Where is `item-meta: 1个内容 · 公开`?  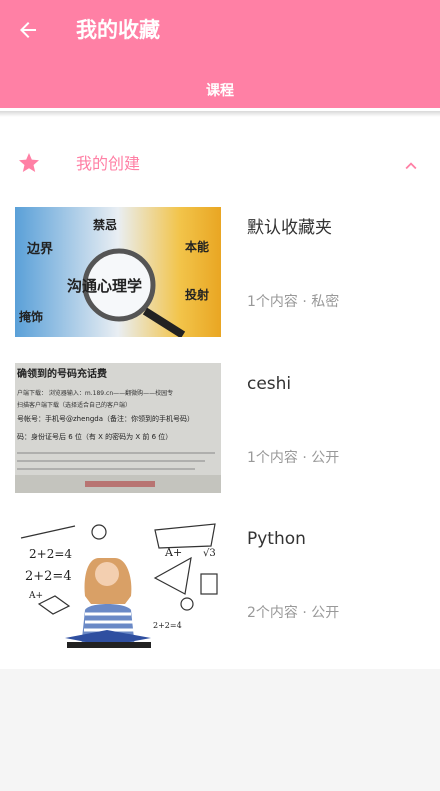 item-meta: 1个内容 · 公开 is located at coordinates (293, 458).